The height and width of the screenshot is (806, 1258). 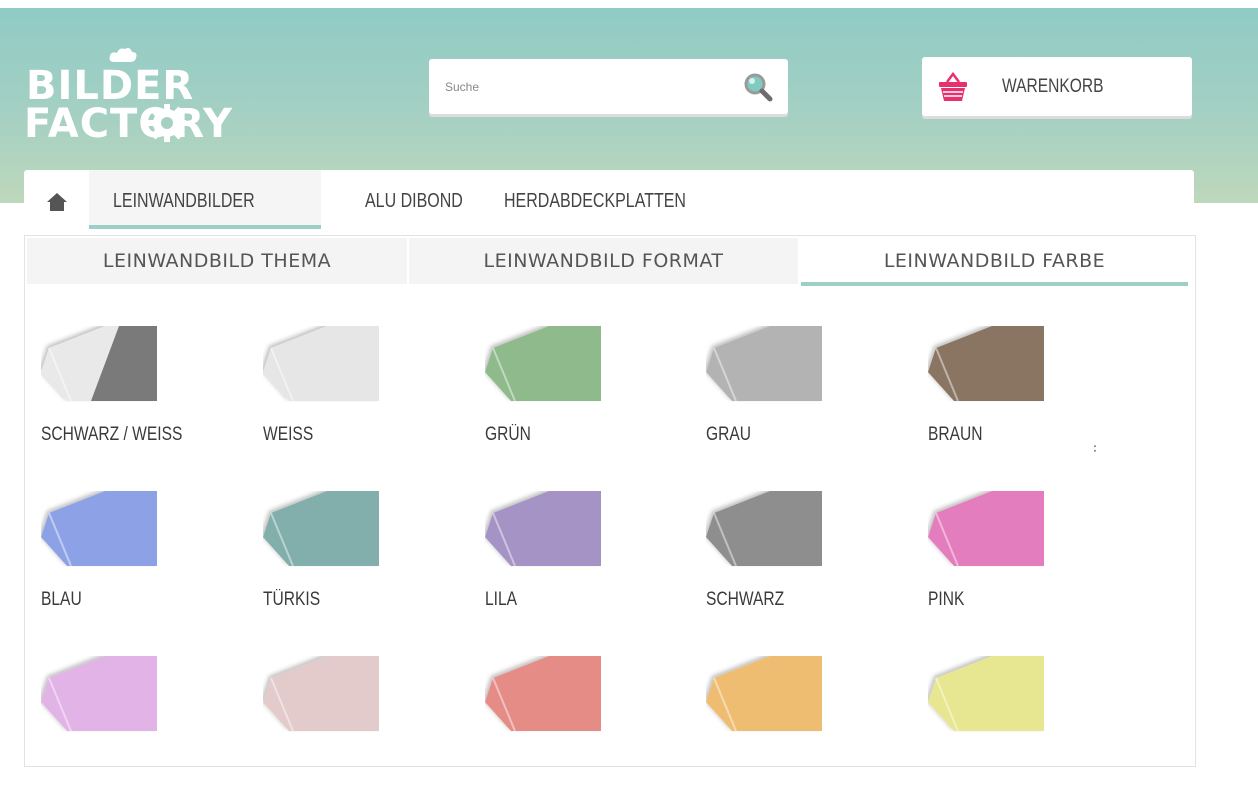 I want to click on color-label: SCHWARZ / WEISS, so click(x=112, y=434).